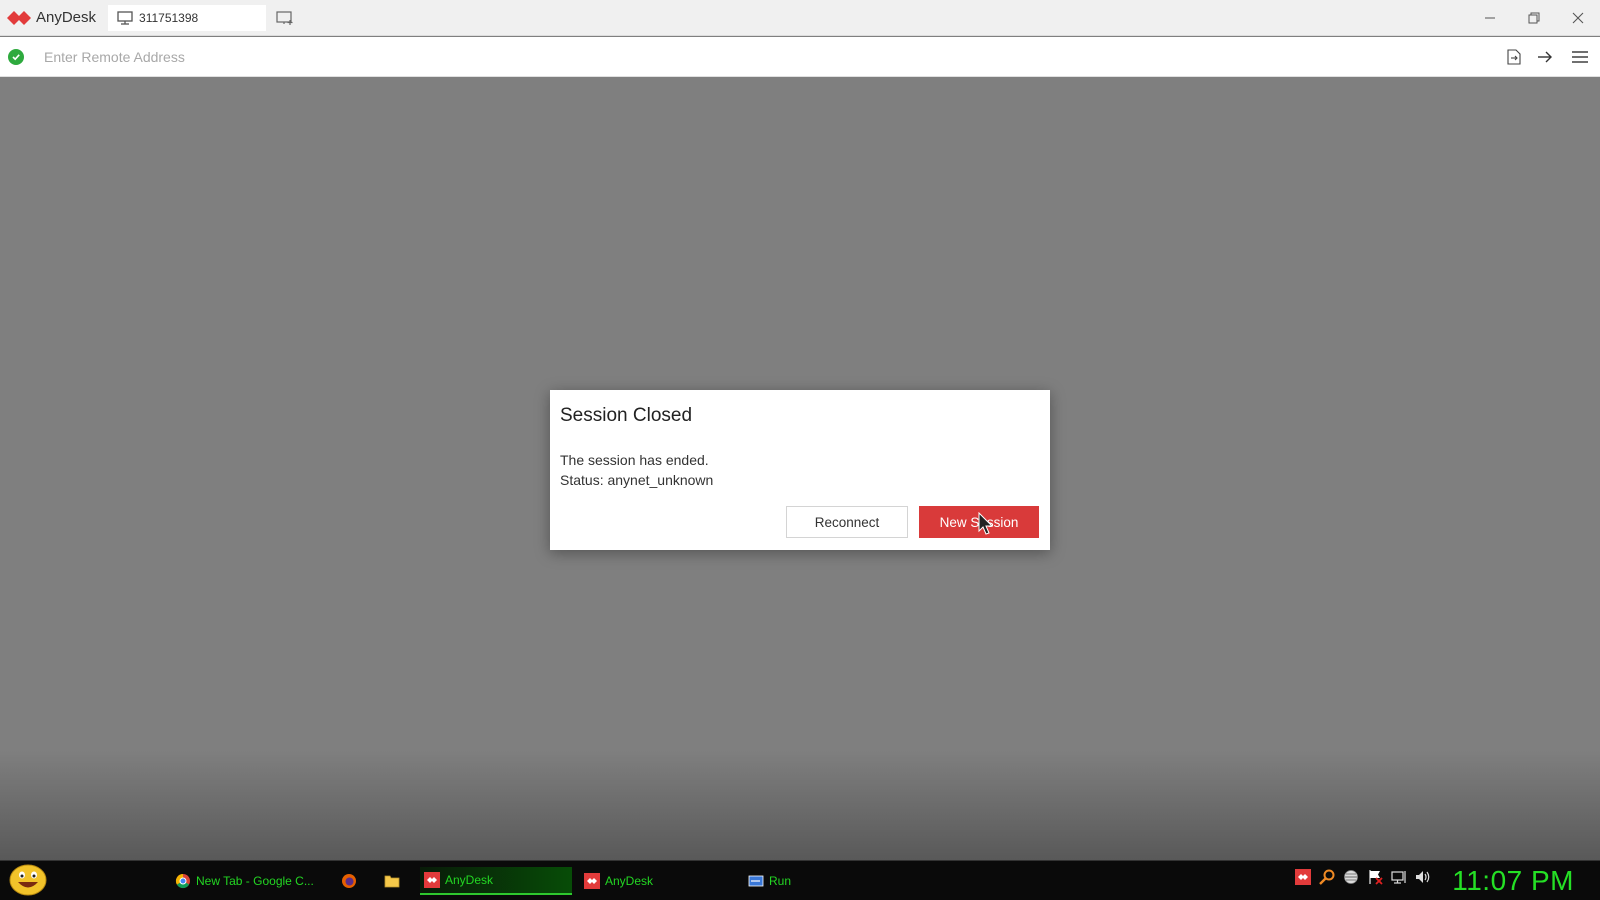  What do you see at coordinates (16, 56) in the screenshot?
I see `status-check-icon` at bounding box center [16, 56].